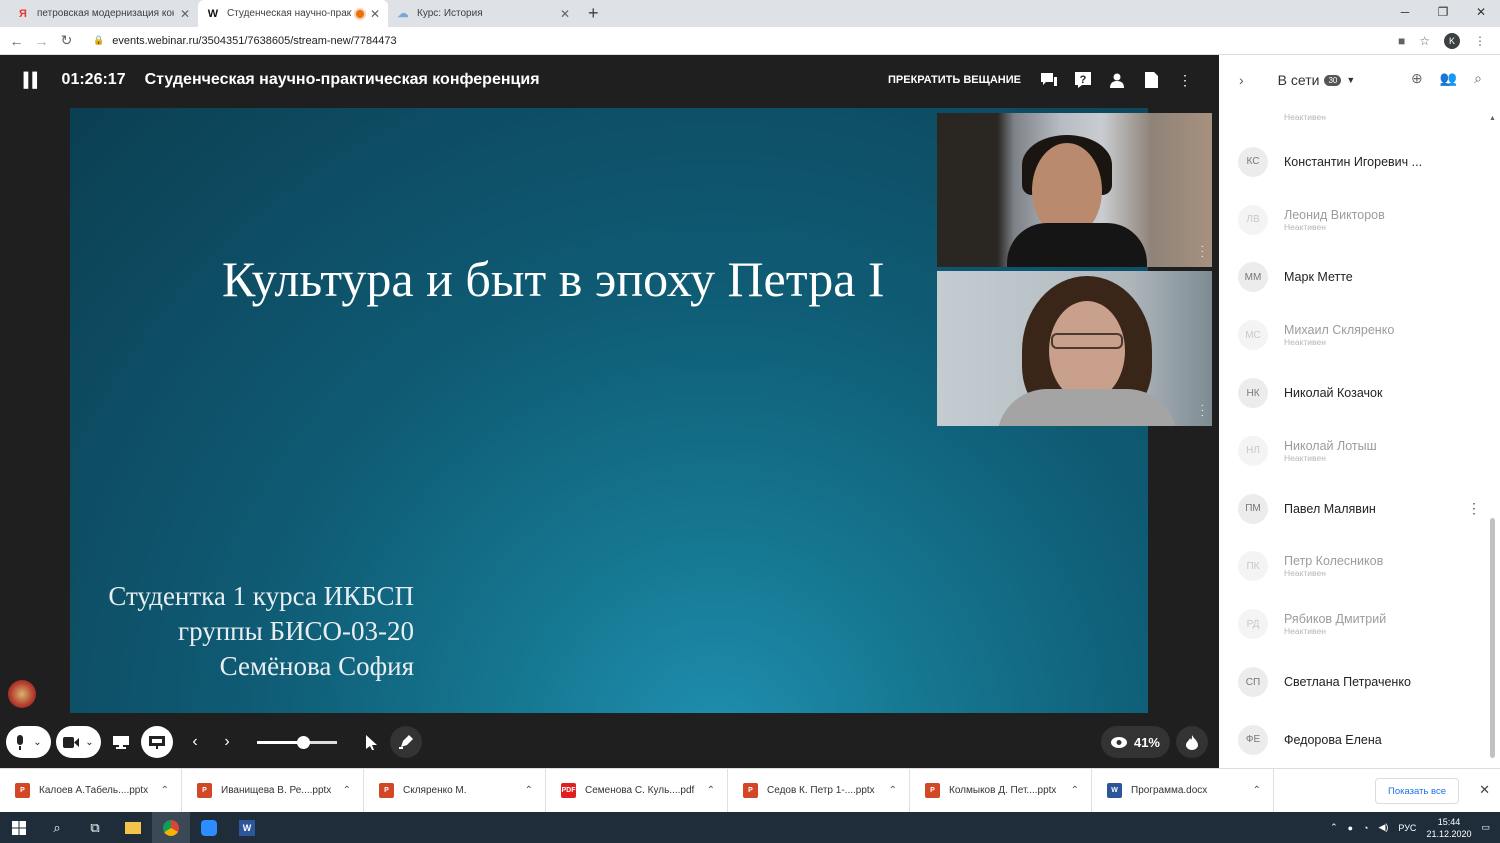  What do you see at coordinates (1424, 41) in the screenshot?
I see `bookmark-star-icon: ☆` at bounding box center [1424, 41].